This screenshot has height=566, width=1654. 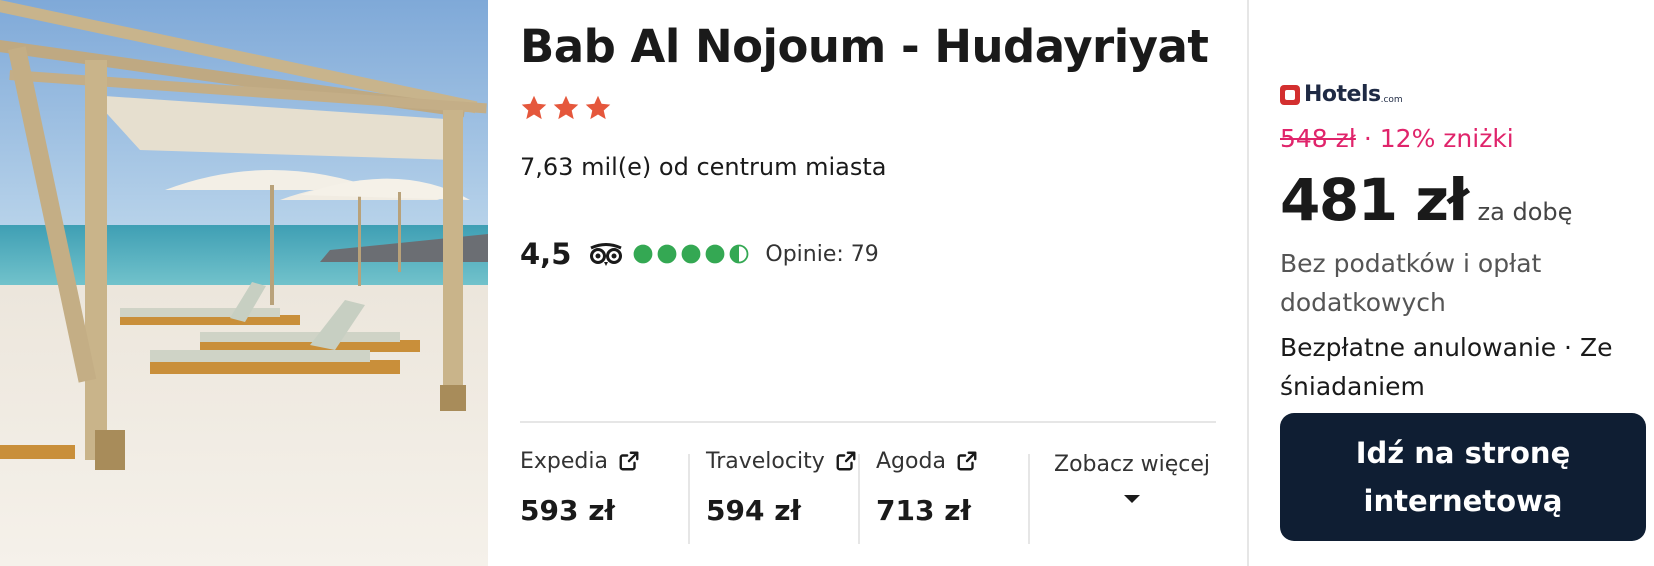 I want to click on partner-expedia: Expedia 593 zł, so click(x=600, y=496).